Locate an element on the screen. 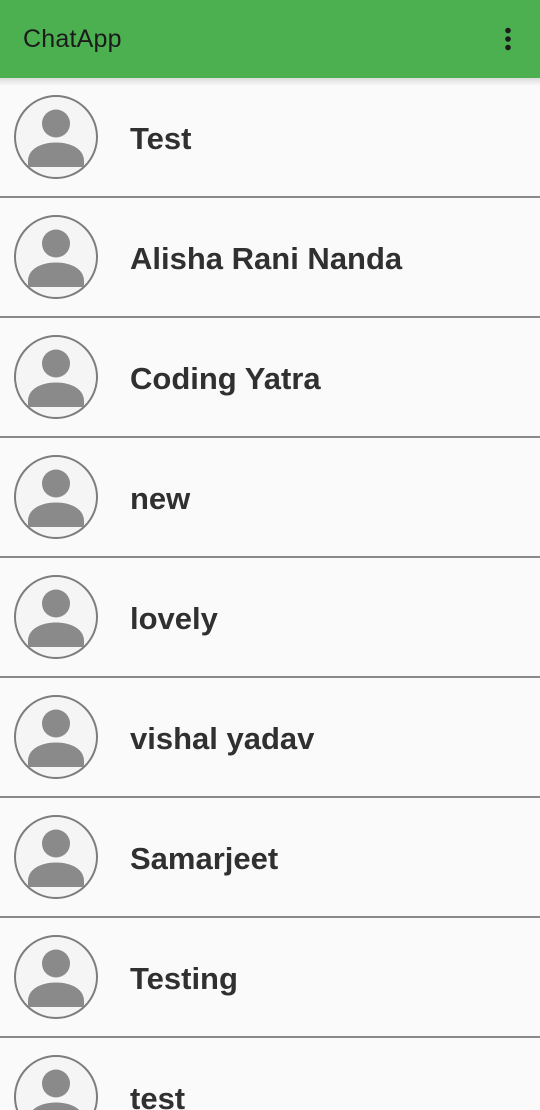 Image resolution: width=540 pixels, height=1110 pixels. more-vert-icon is located at coordinates (508, 39).